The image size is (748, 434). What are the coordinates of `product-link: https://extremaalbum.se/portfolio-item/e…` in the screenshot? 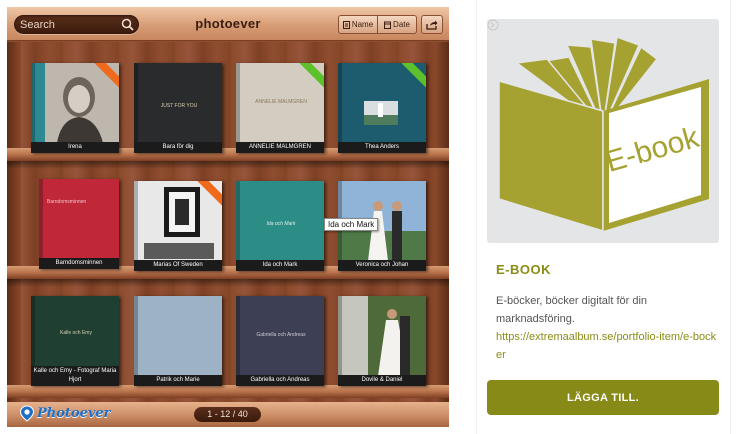 It's located at (608, 346).